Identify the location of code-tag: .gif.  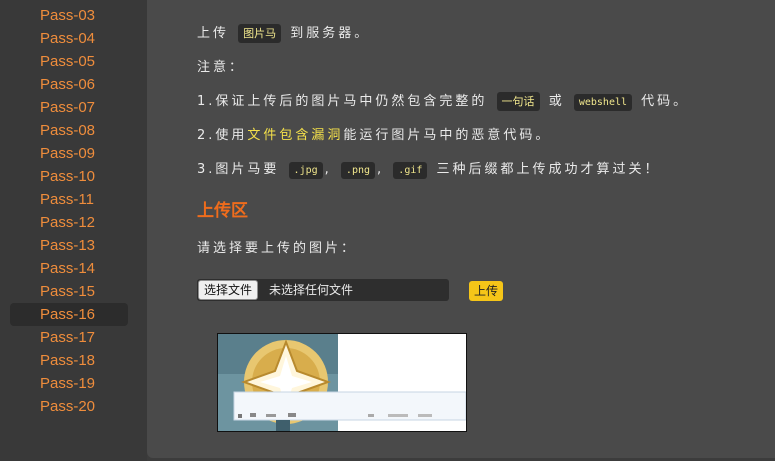
(410, 170).